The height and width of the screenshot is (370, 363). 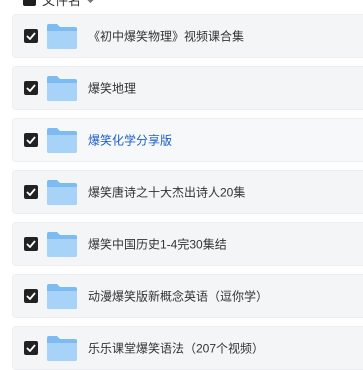 I want to click on folder-name: 乐乐课堂爆笑语法（207个视频）, so click(x=176, y=348).